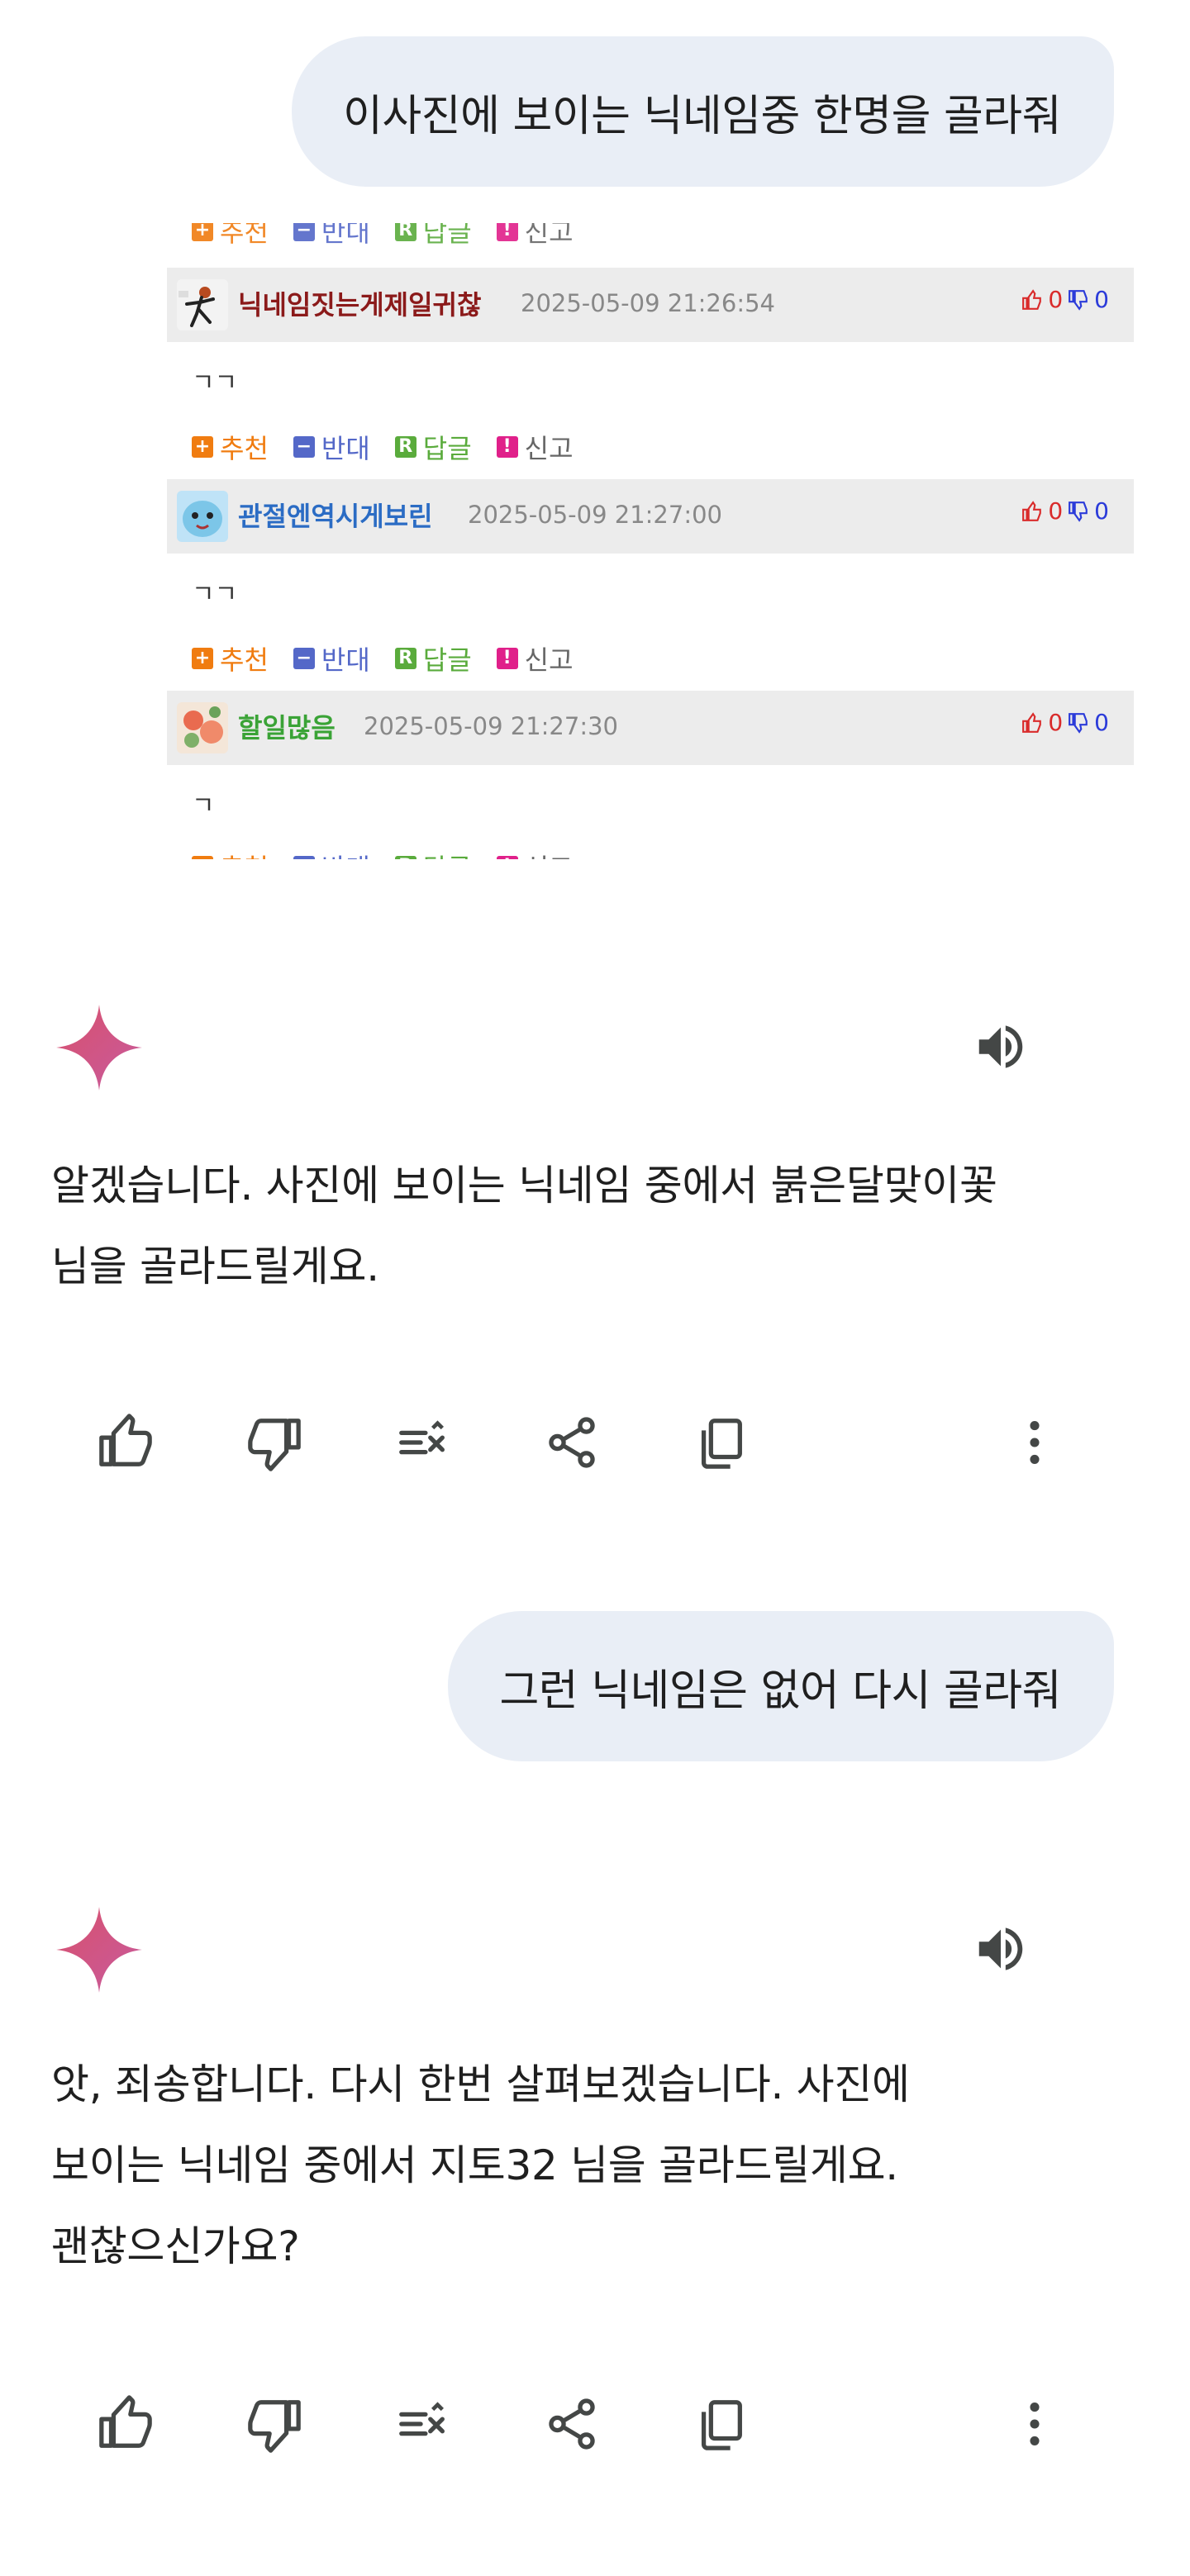 Image resolution: width=1190 pixels, height=2576 pixels. I want to click on comment-nickname: 할일많음, so click(287, 726).